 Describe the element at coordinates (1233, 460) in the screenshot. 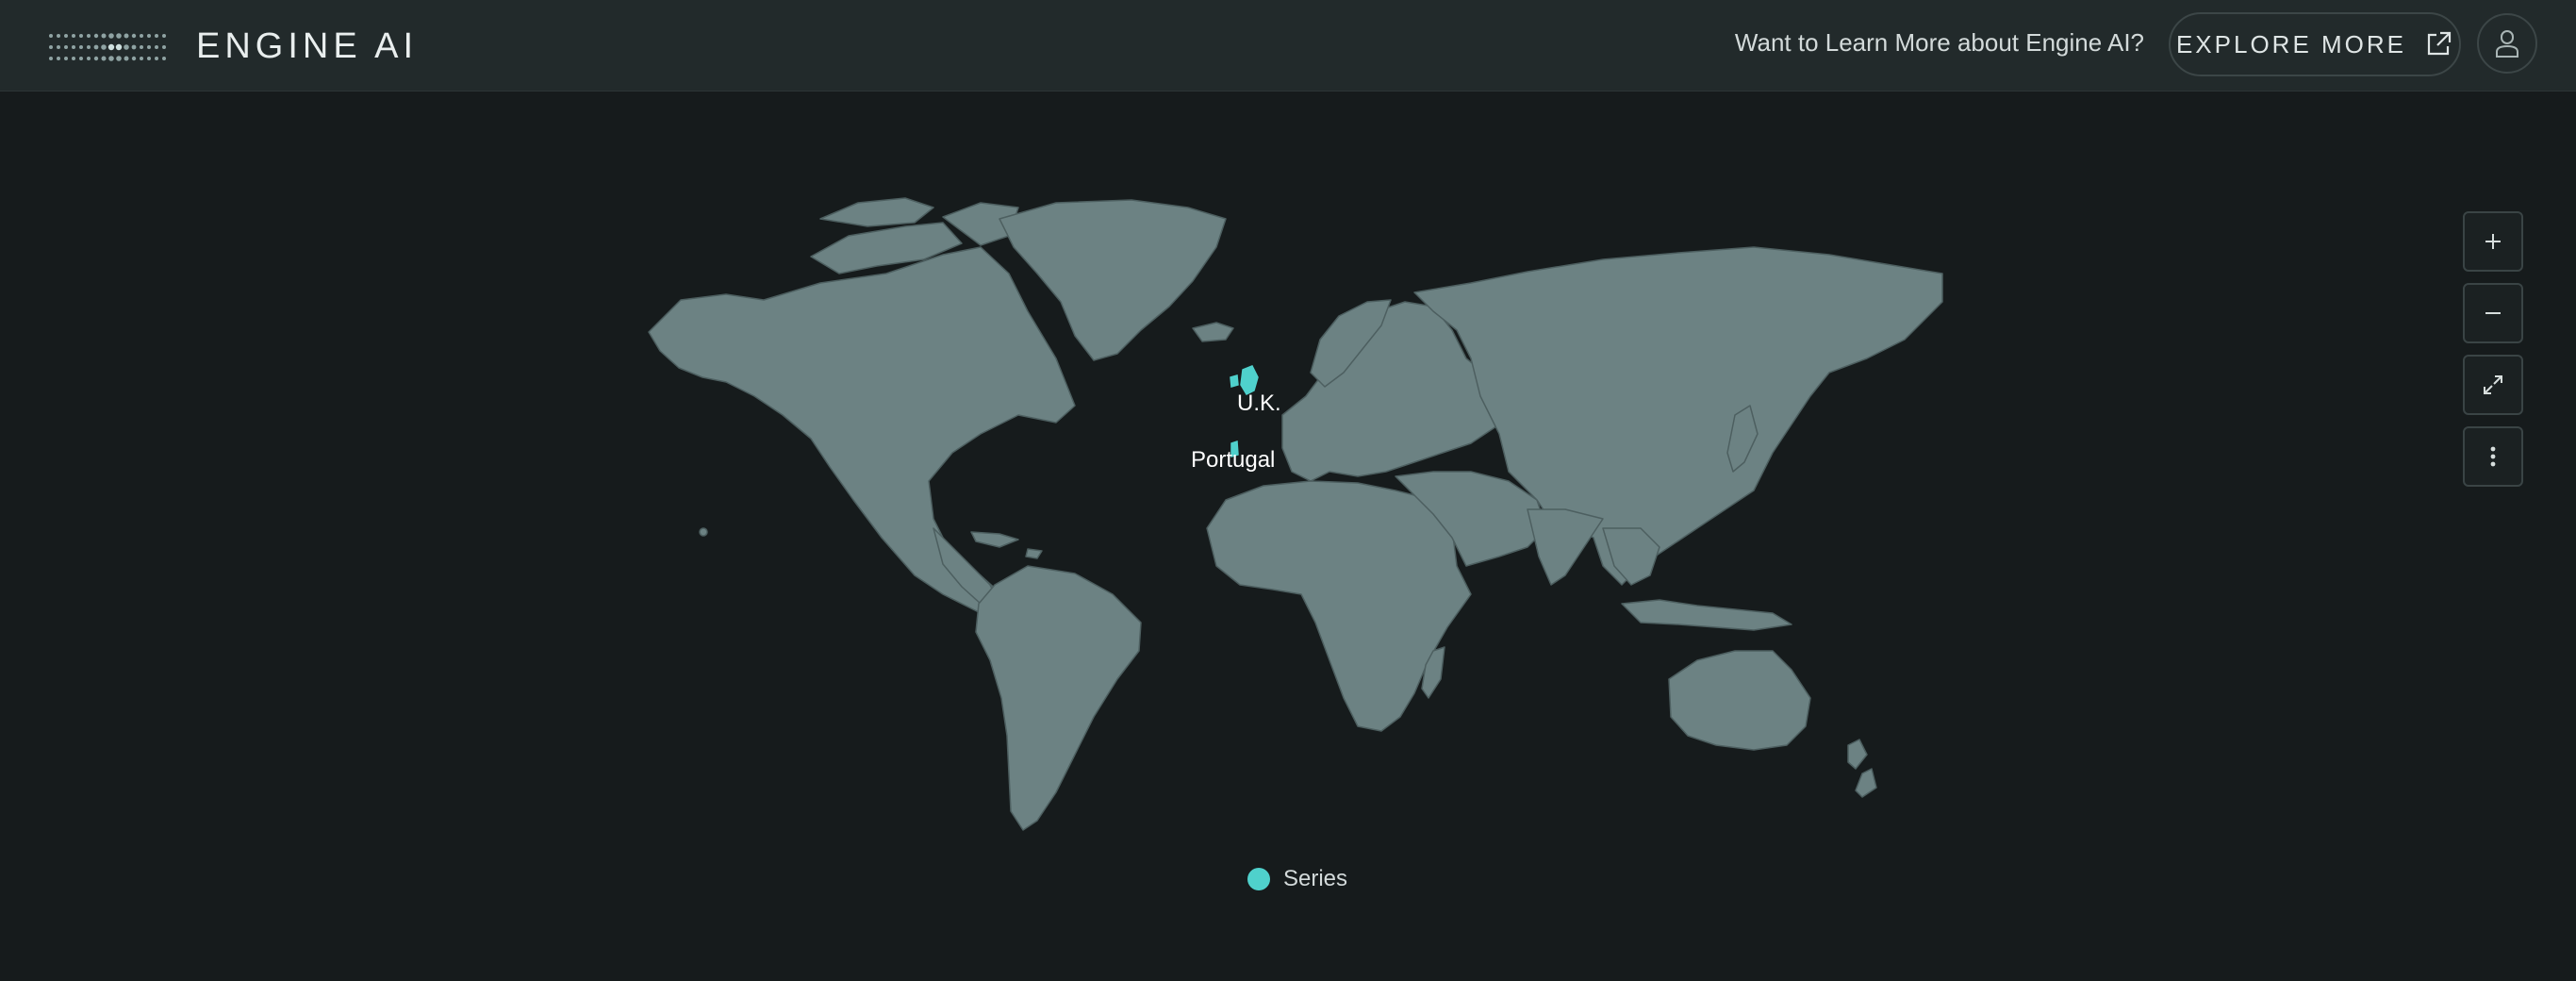

I see `map-label-portugal: Portugal` at that location.